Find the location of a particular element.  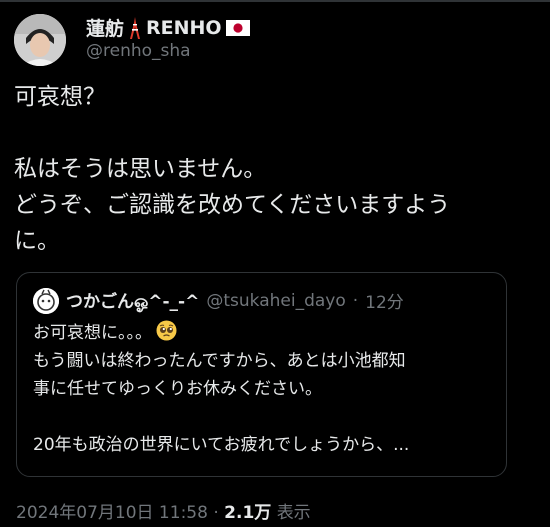

tweet-meta: 2024年07月10日 11:58 · 2.1万 表示 is located at coordinates (163, 510).